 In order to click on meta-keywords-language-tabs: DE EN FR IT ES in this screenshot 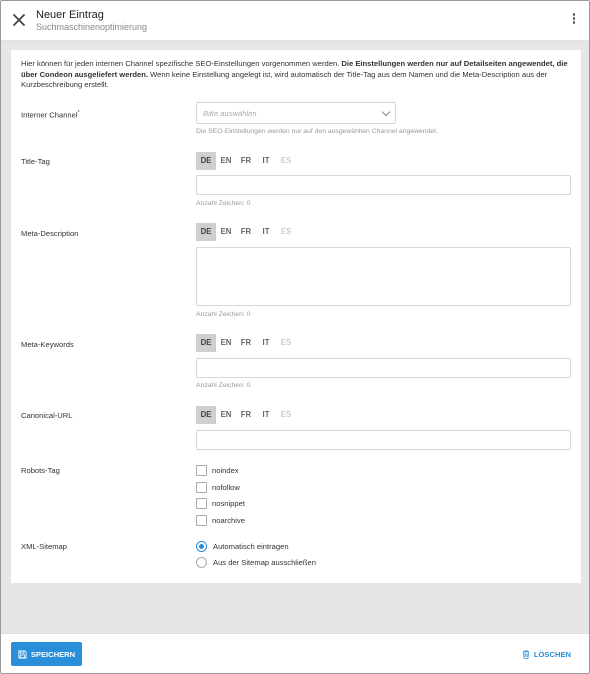, I will do `click(246, 343)`.